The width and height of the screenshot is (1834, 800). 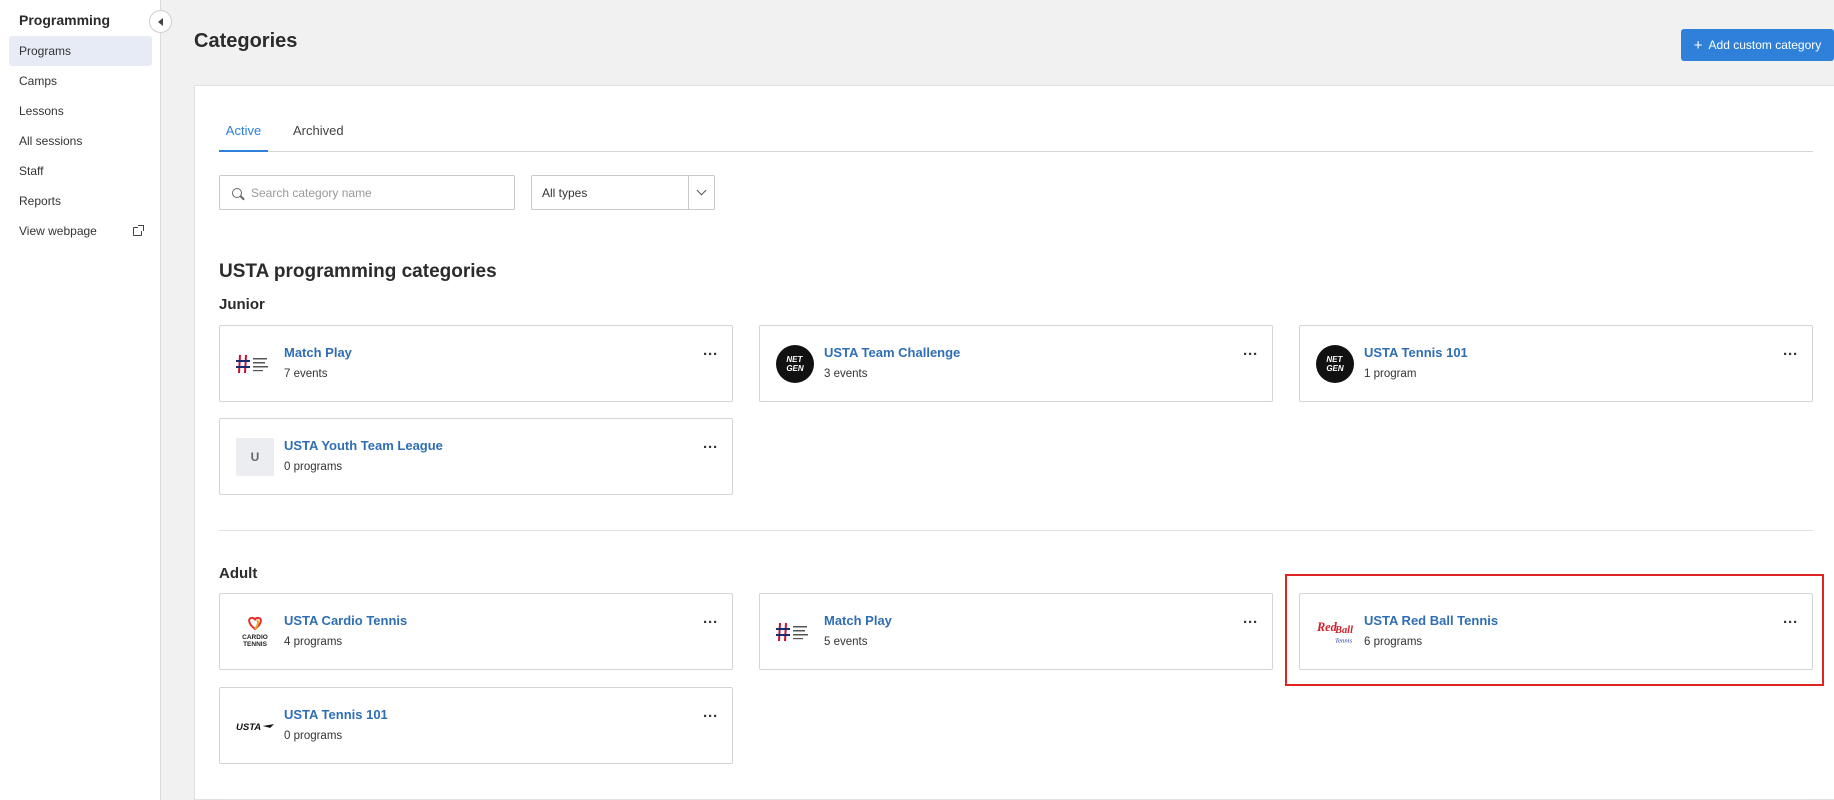 I want to click on search-input, so click(x=371, y=192).